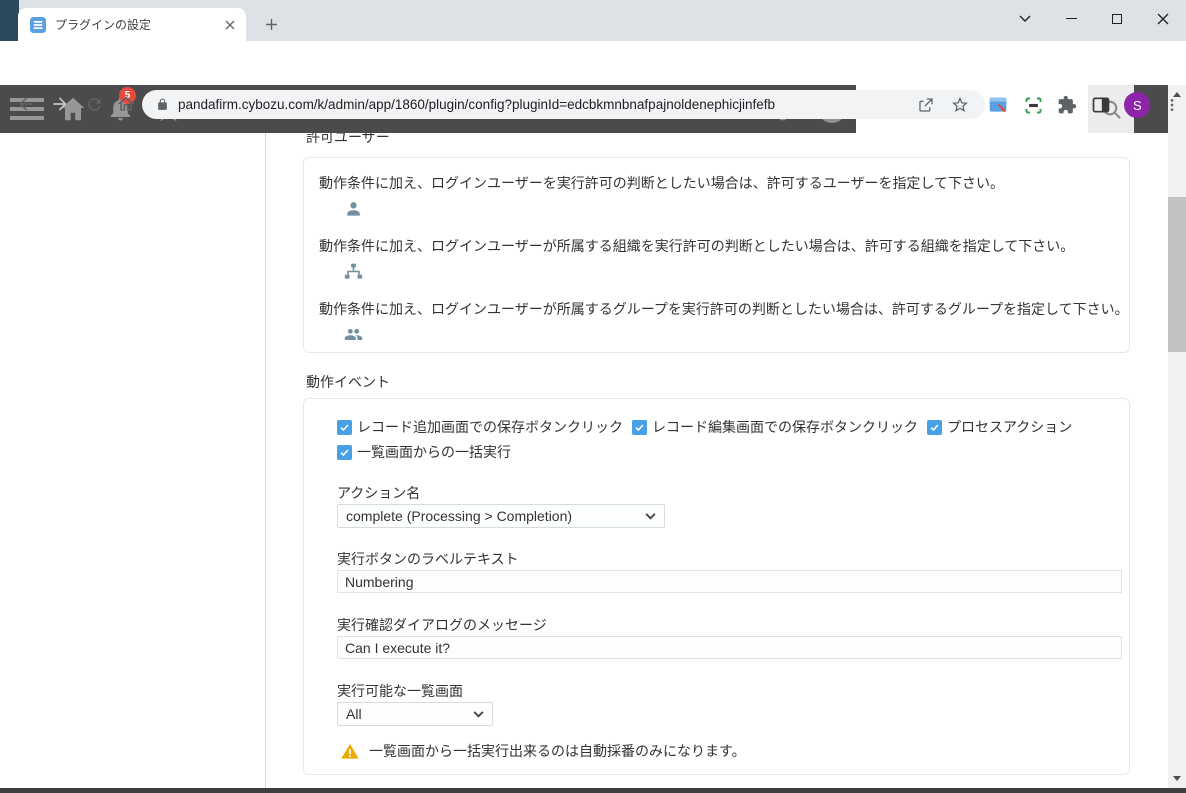 The width and height of the screenshot is (1186, 793). What do you see at coordinates (490, 427) in the screenshot?
I see `checkbox-label: レコード追加画面での保存ボタンクリック` at bounding box center [490, 427].